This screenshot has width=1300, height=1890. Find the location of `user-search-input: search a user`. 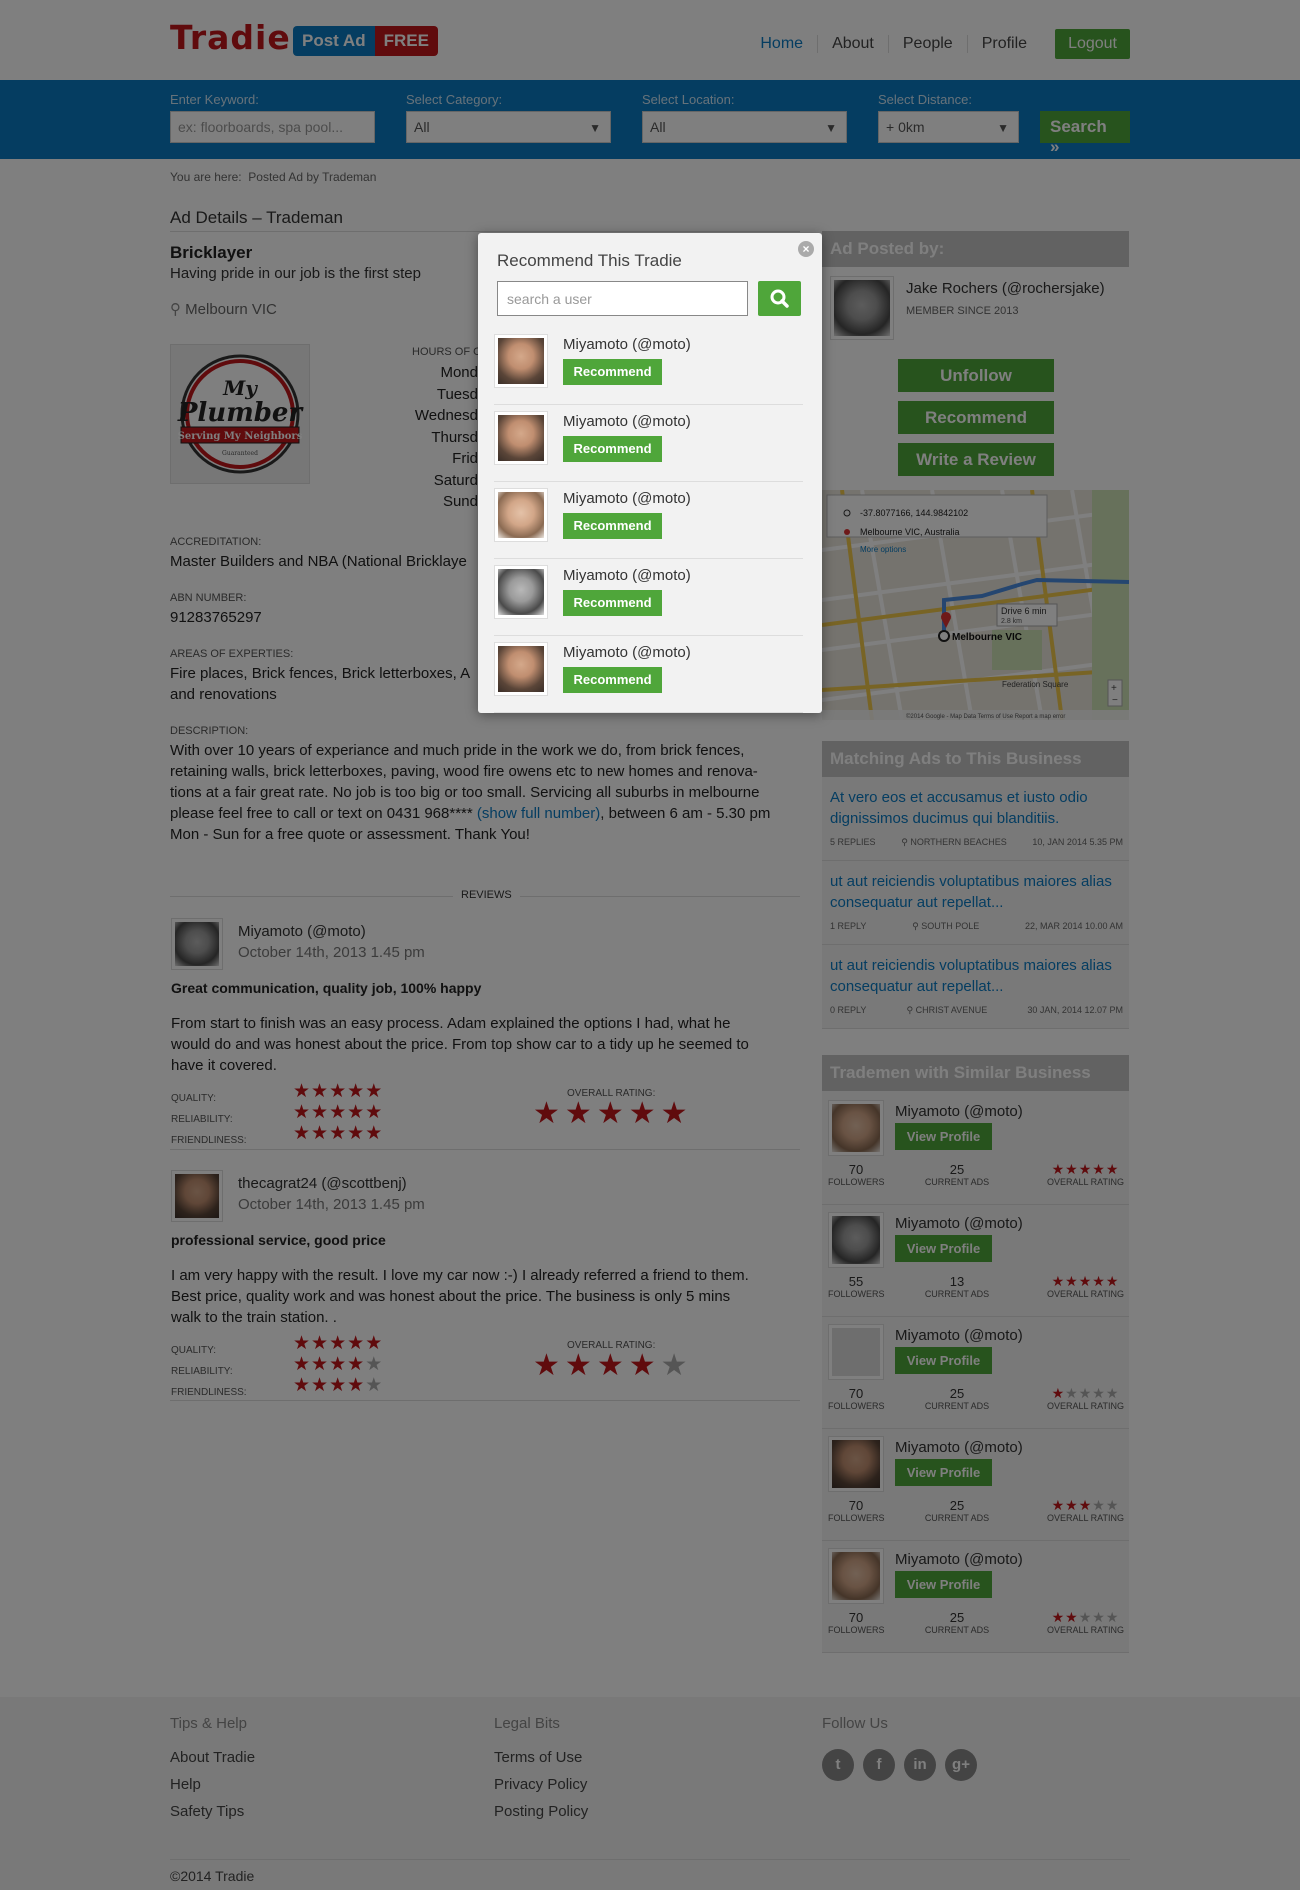

user-search-input: search a user is located at coordinates (622, 298).